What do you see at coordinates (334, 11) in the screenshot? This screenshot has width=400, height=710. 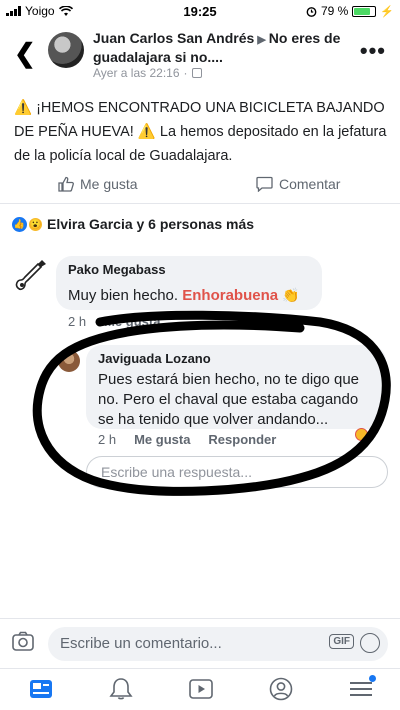 I see `battery-percent: 79 %` at bounding box center [334, 11].